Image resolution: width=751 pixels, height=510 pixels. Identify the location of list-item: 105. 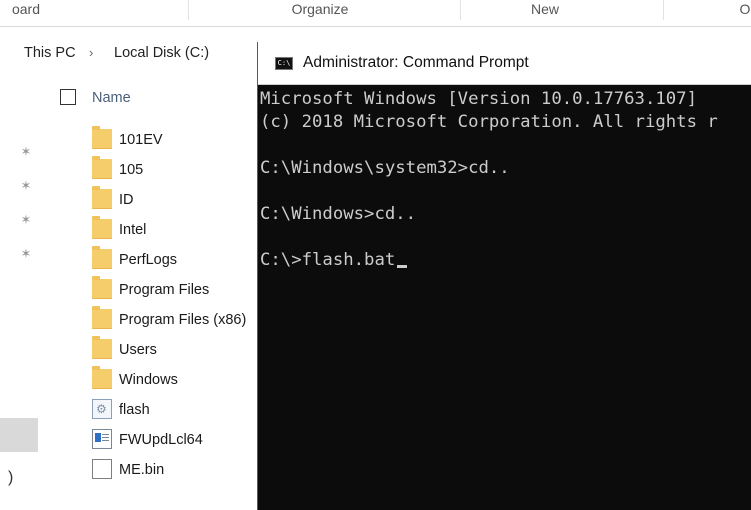
(175, 170).